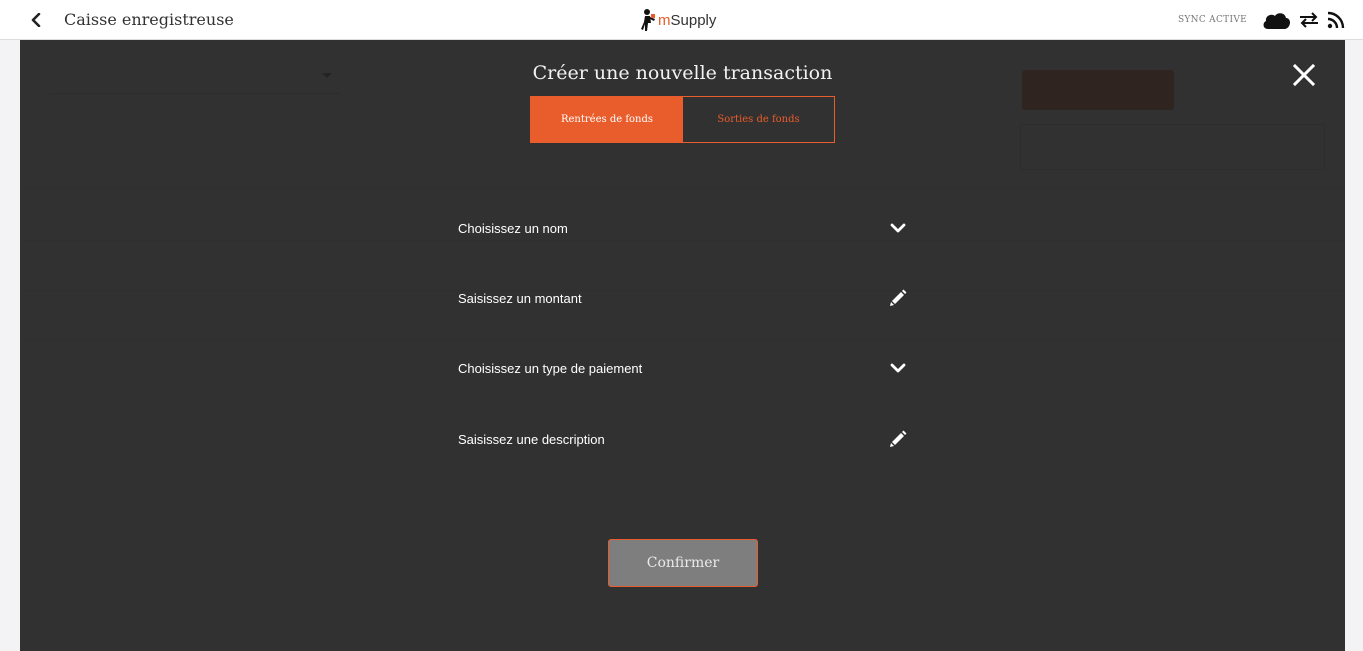 Image resolution: width=1363 pixels, height=651 pixels. I want to click on payment-type-select: Choisissez un type de paiement, so click(683, 368).